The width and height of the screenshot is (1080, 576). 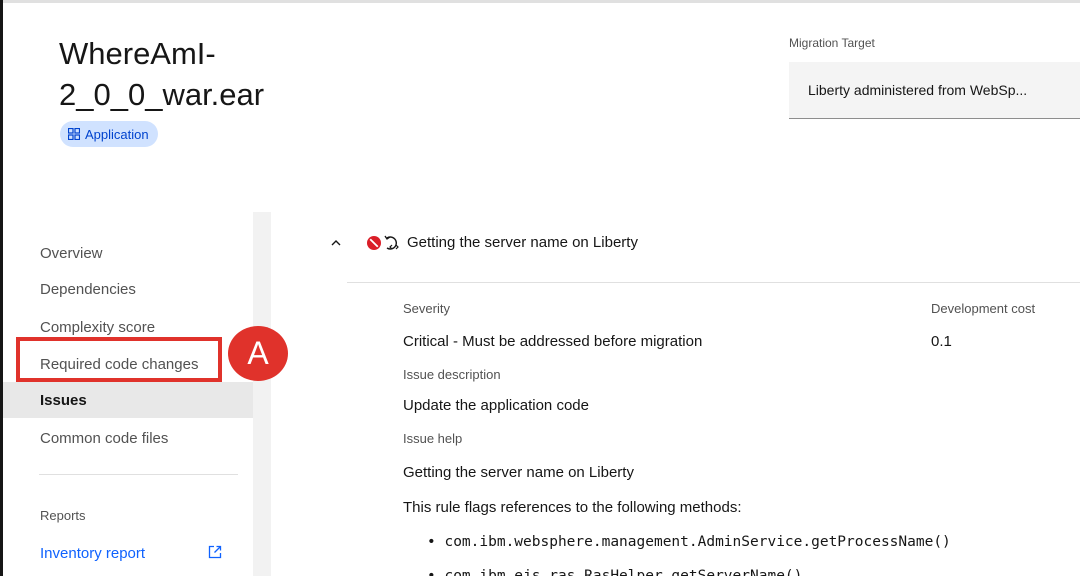 What do you see at coordinates (162, 94) in the screenshot?
I see `page-title-line-2: 2_0_0_war.ear` at bounding box center [162, 94].